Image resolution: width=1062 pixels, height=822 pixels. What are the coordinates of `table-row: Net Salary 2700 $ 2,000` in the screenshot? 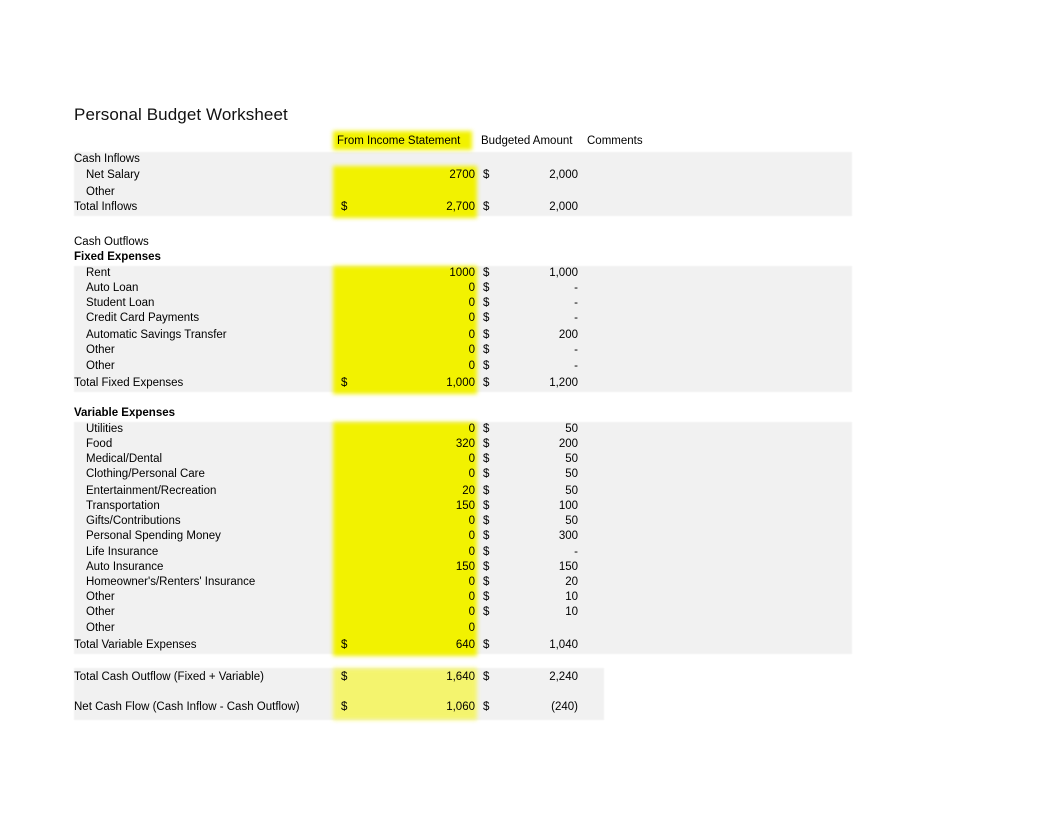 It's located at (531, 175).